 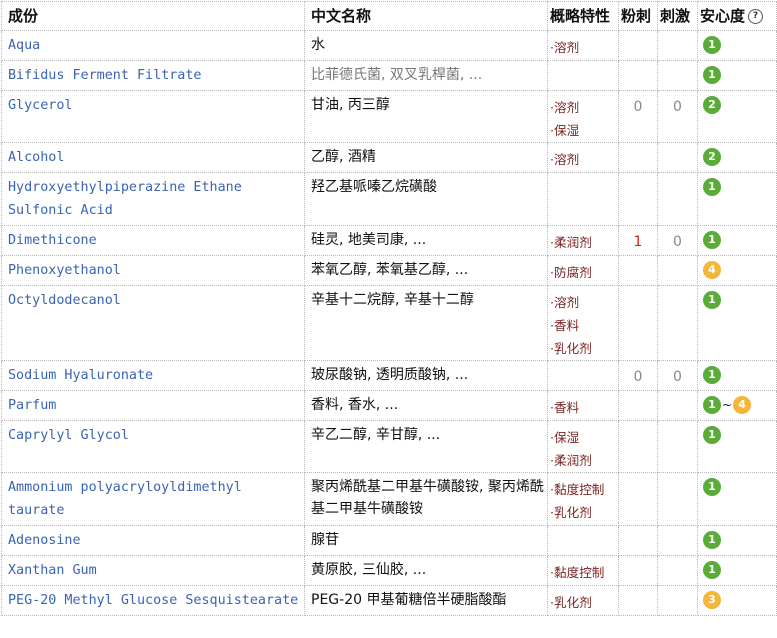 What do you see at coordinates (389, 446) in the screenshot?
I see `table-row: Caprylyl Glycol 辛乙二醇, 辛甘醇, ...保湿柔润剂 1` at bounding box center [389, 446].